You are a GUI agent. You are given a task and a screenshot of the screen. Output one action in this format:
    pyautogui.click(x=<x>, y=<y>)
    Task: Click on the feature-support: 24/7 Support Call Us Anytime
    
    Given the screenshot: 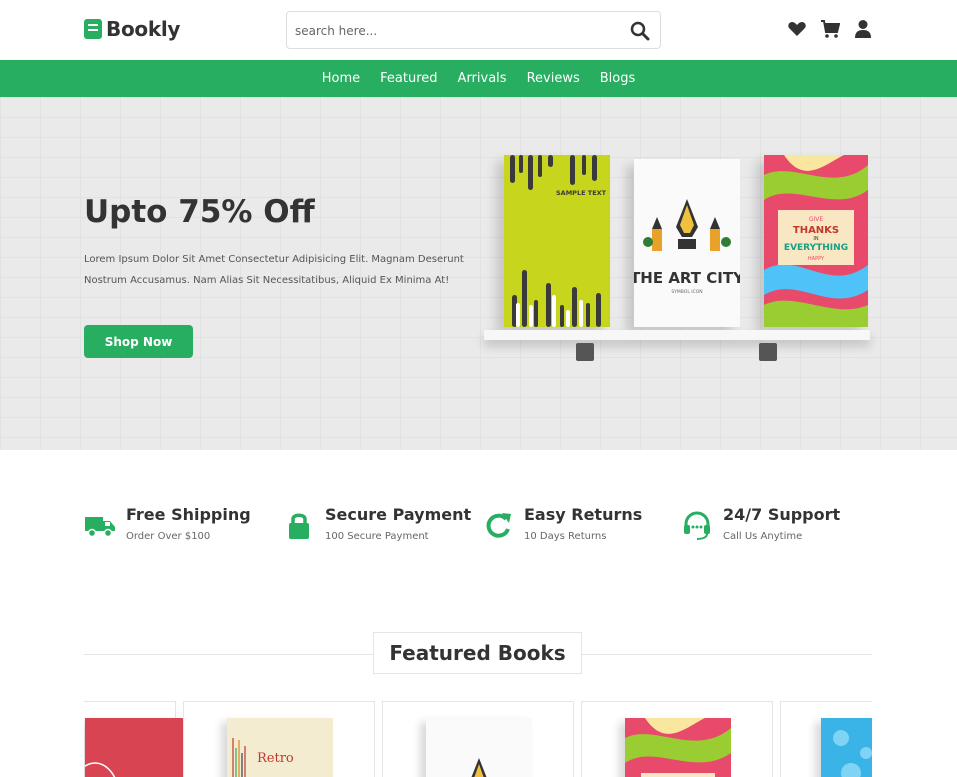 What is the action you would take?
    pyautogui.click(x=760, y=523)
    